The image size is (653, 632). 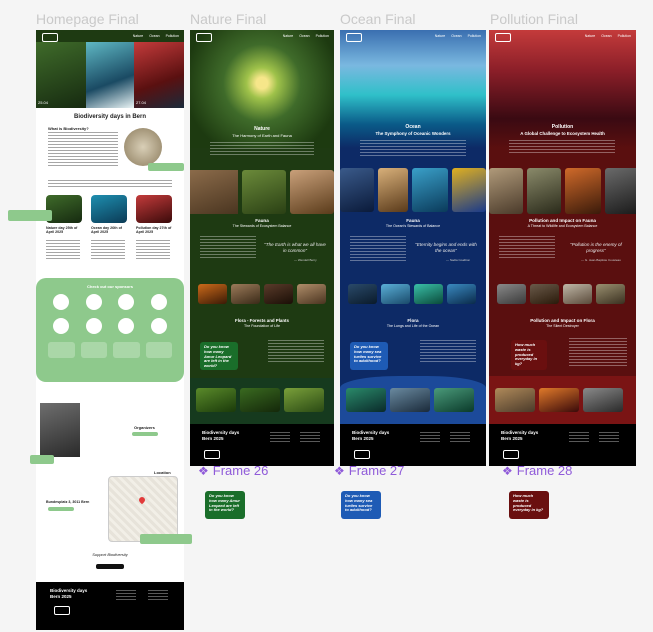 I want to click on event-text-pollution, so click(x=153, y=250).